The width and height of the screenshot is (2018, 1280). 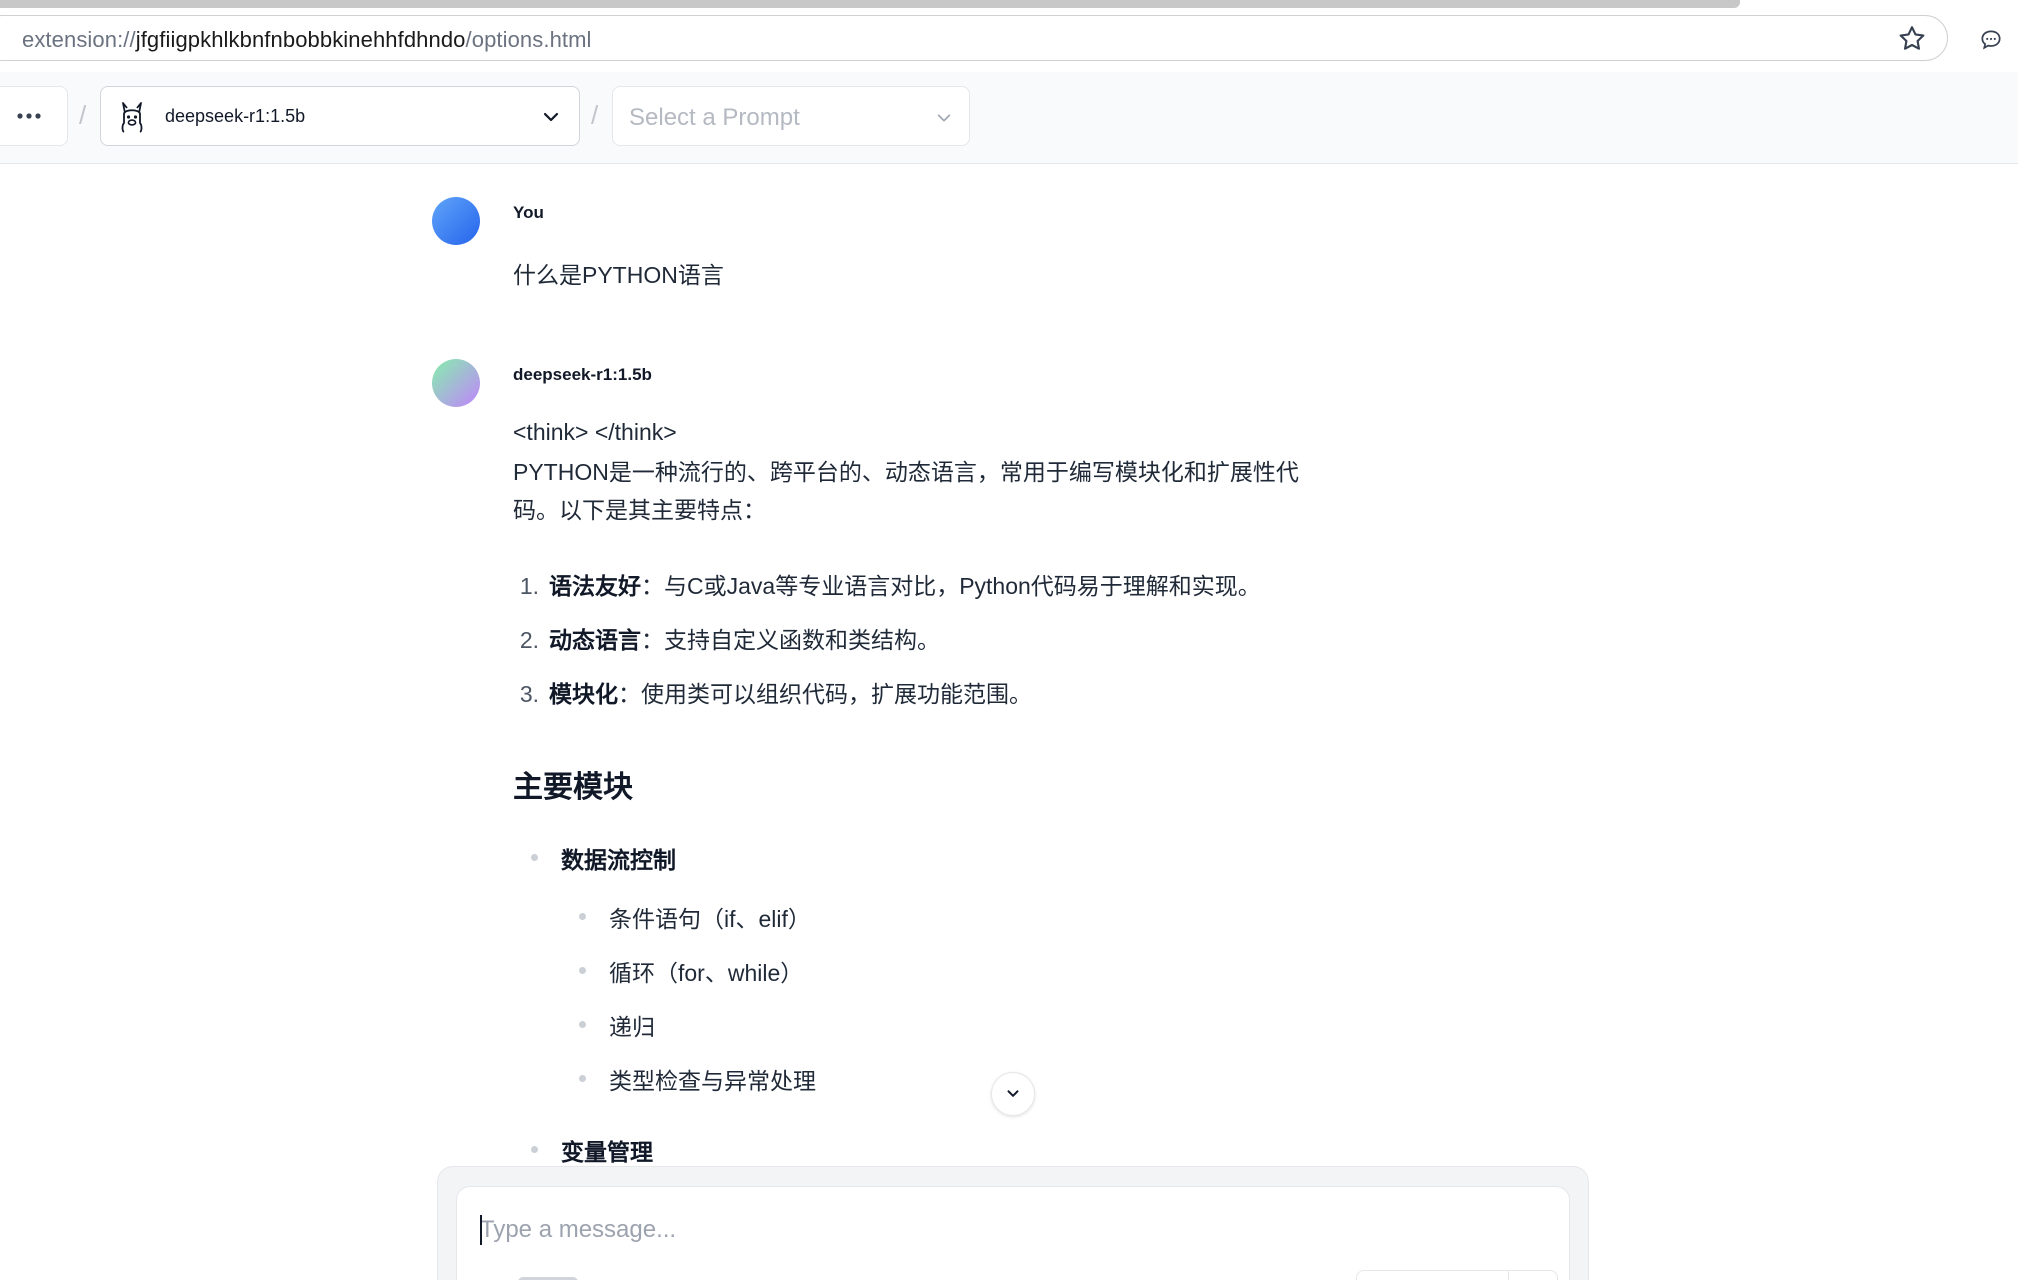 What do you see at coordinates (775, 694) in the screenshot?
I see `list-item: 3. 模块化：使用类可以组织代码，扩展功能范围。` at bounding box center [775, 694].